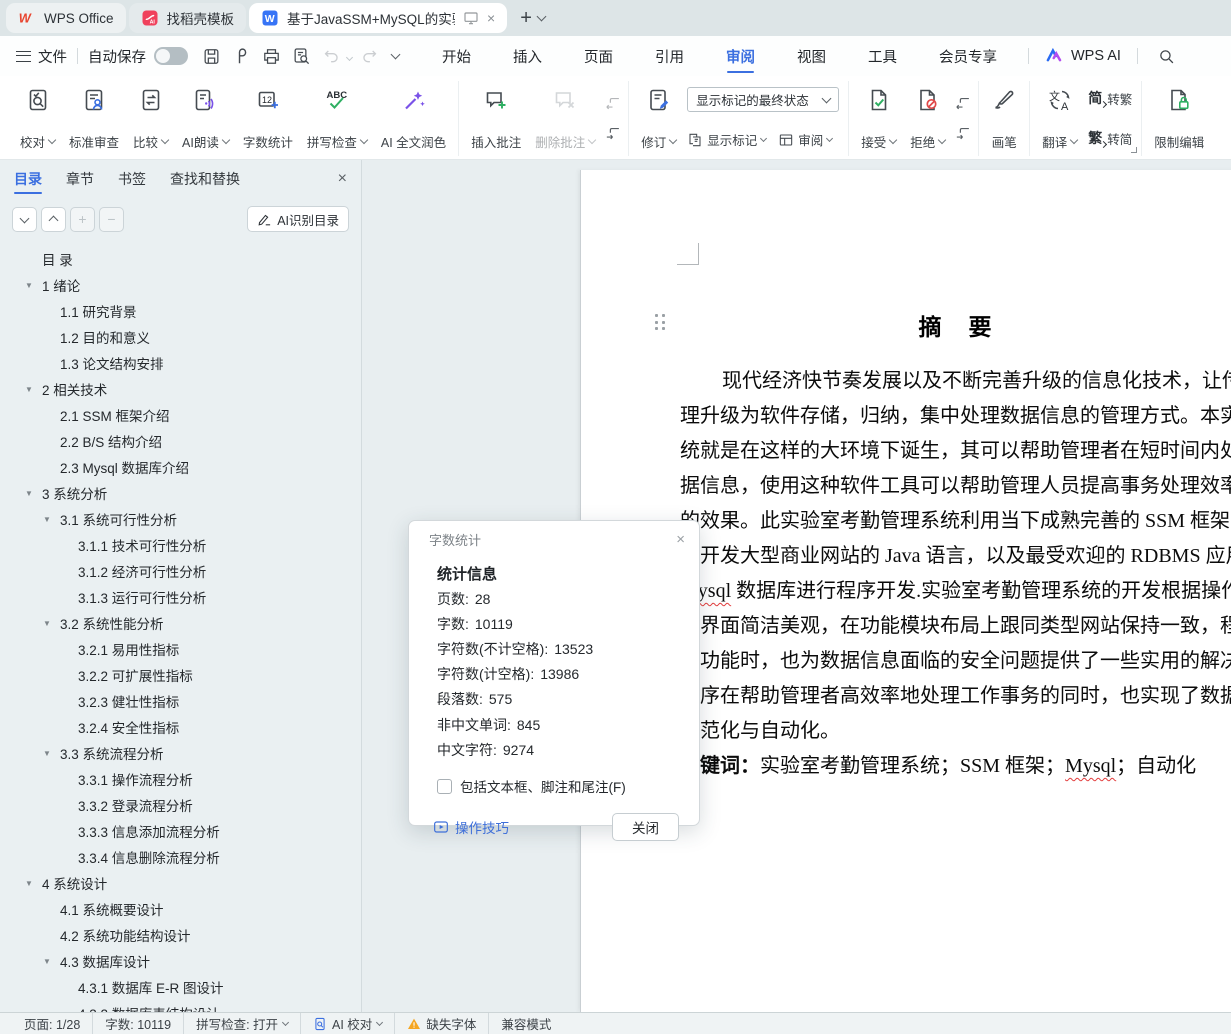  Describe the element at coordinates (180, 701) in the screenshot. I see `toc-item: ▼ 3.2.3 健壮性指标` at that location.